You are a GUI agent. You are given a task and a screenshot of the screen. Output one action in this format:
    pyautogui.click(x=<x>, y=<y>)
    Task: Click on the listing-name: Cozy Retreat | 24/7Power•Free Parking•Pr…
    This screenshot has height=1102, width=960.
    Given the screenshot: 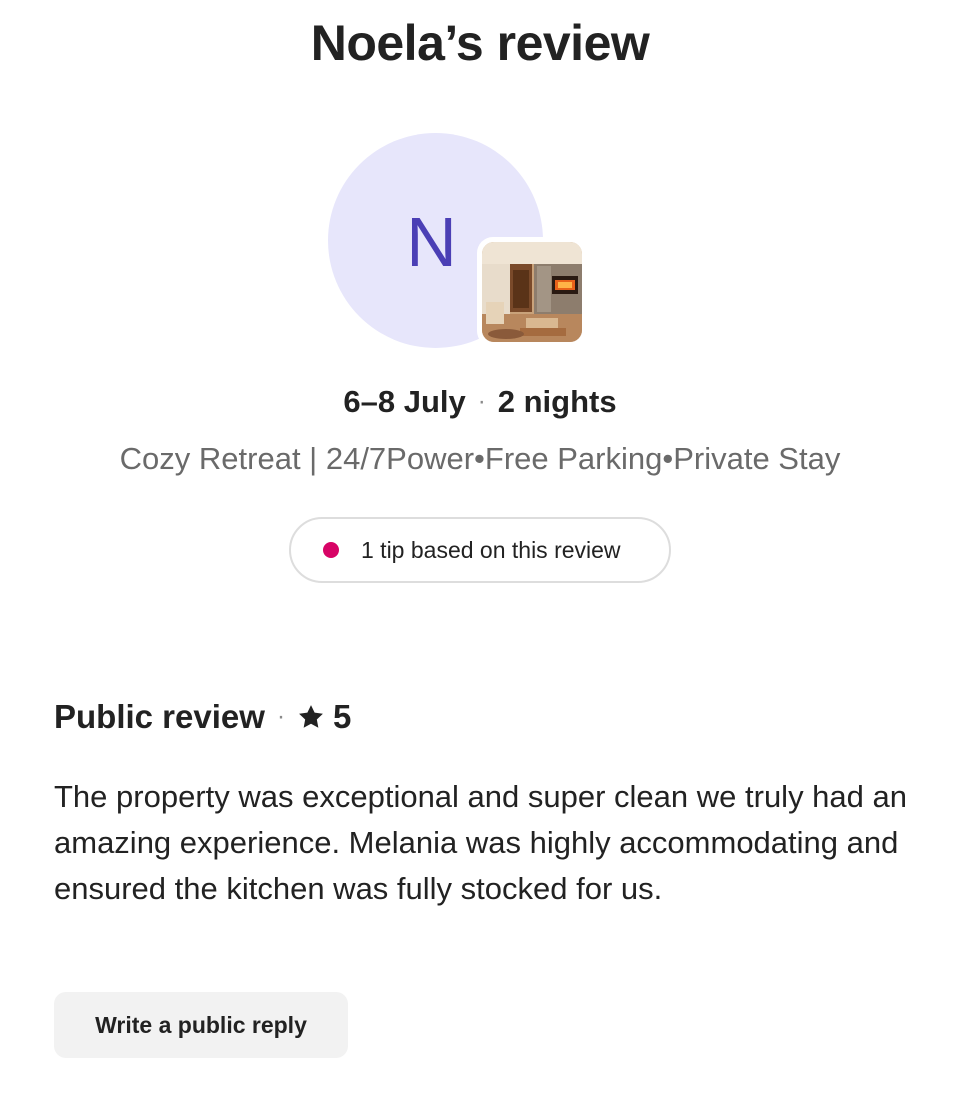 What is the action you would take?
    pyautogui.click(x=480, y=458)
    